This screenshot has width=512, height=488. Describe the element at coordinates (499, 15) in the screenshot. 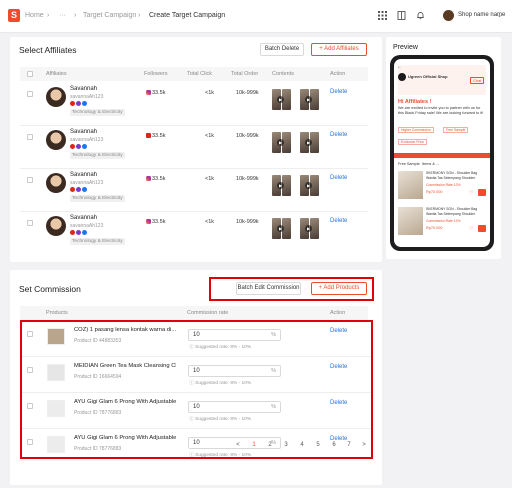

I see `chevron-down-icon: ⌄` at that location.